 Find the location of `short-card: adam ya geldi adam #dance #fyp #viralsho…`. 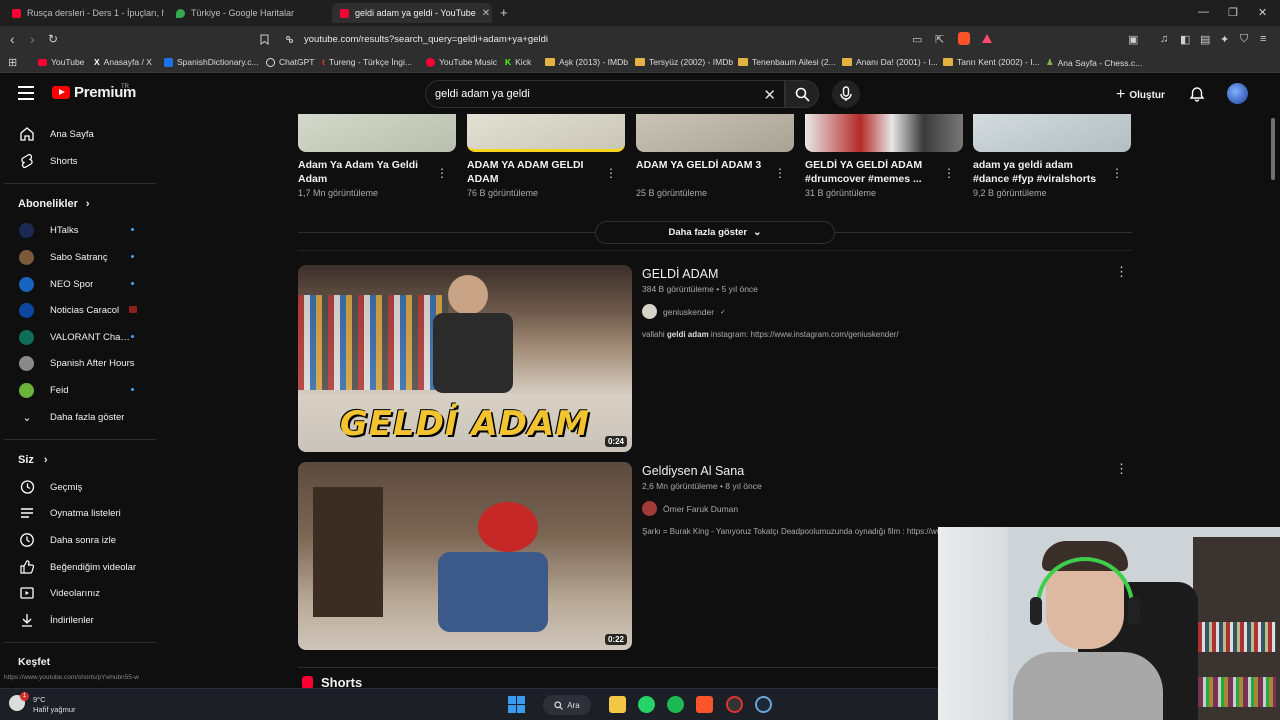

short-card: adam ya geldi adam #dance #fyp #viralsho… is located at coordinates (1053, 156).